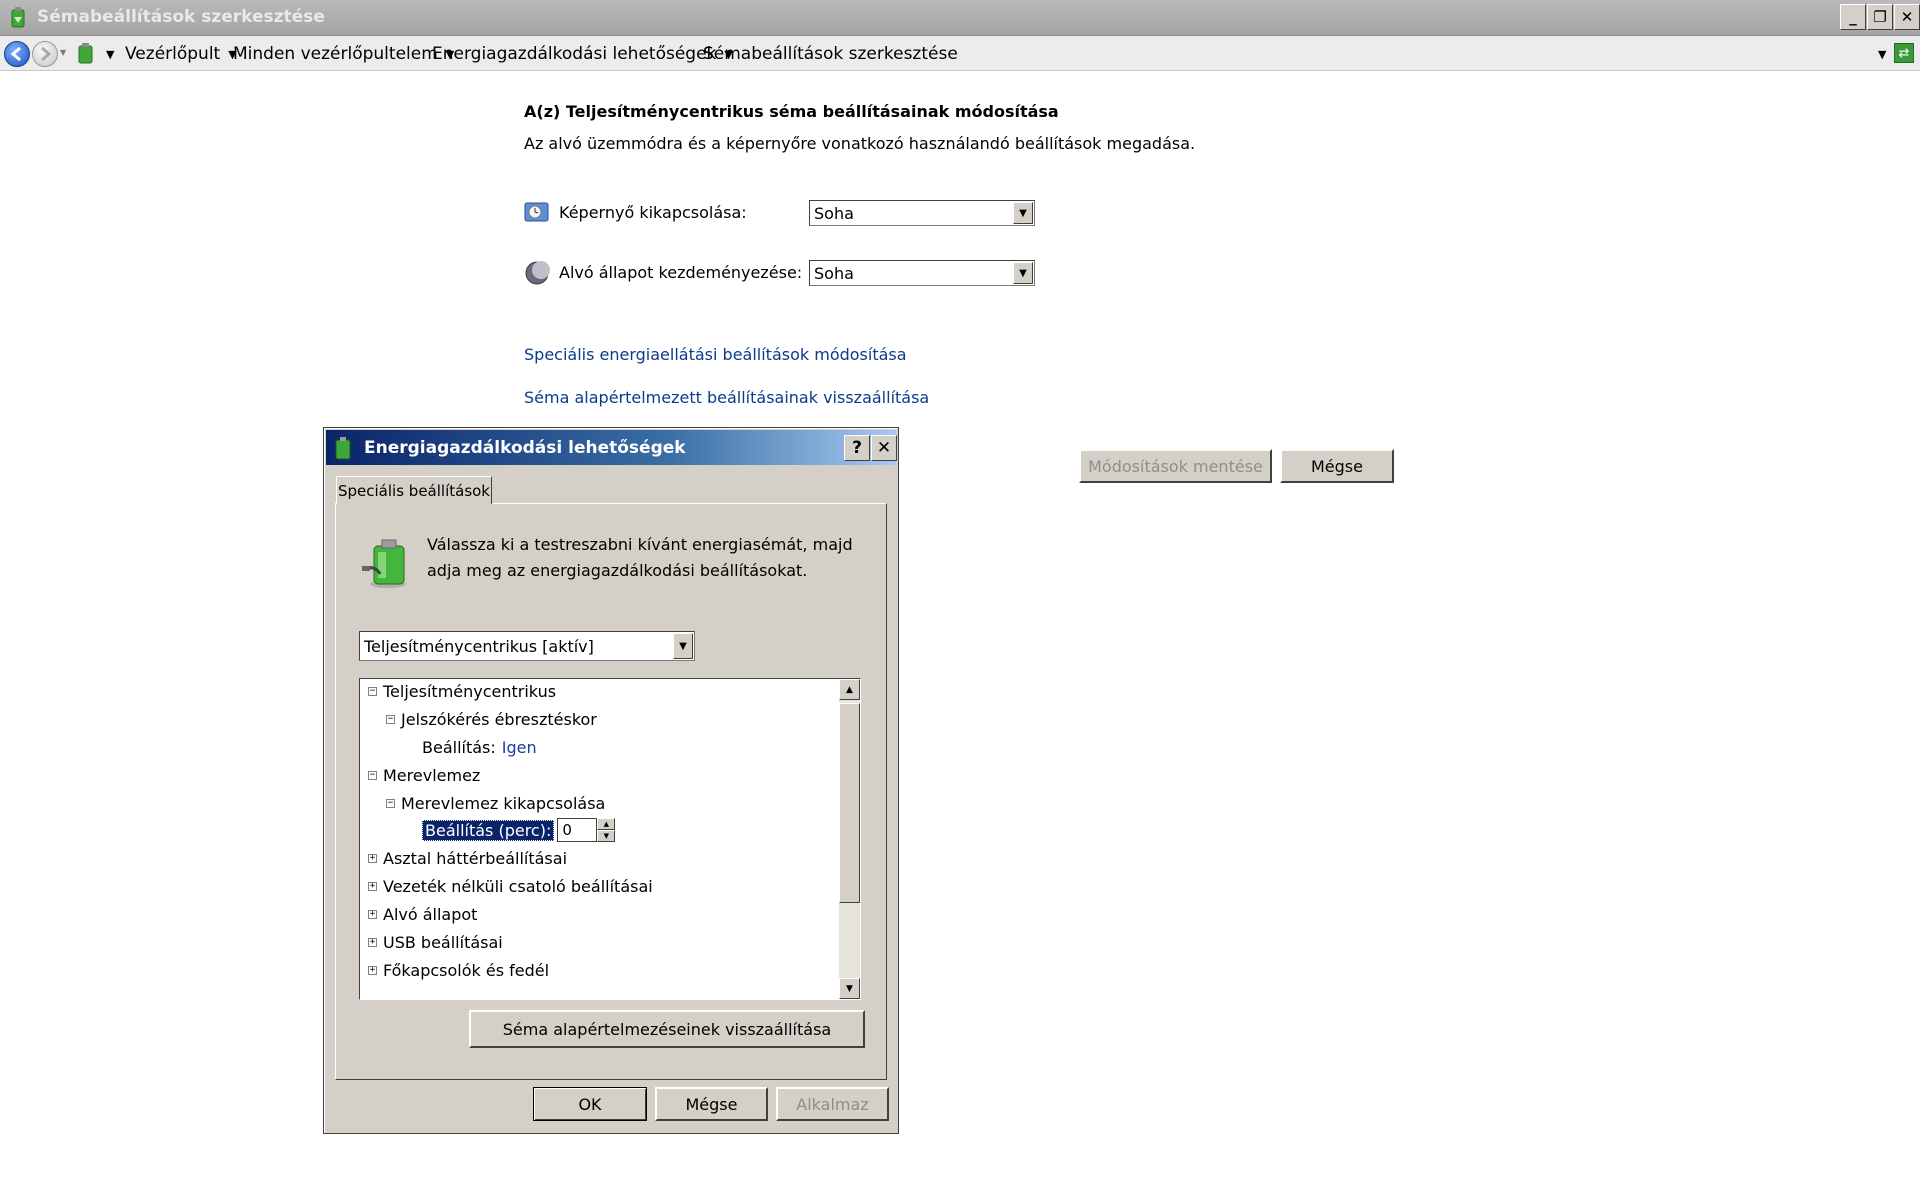 This screenshot has height=1200, width=1920. I want to click on scroll-down-icon: ▼, so click(849, 988).